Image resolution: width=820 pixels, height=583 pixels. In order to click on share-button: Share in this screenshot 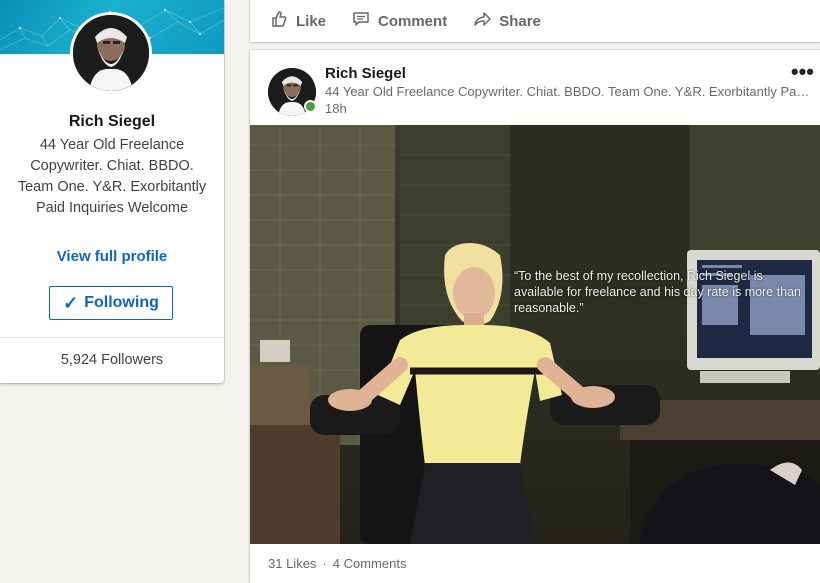, I will do `click(507, 21)`.